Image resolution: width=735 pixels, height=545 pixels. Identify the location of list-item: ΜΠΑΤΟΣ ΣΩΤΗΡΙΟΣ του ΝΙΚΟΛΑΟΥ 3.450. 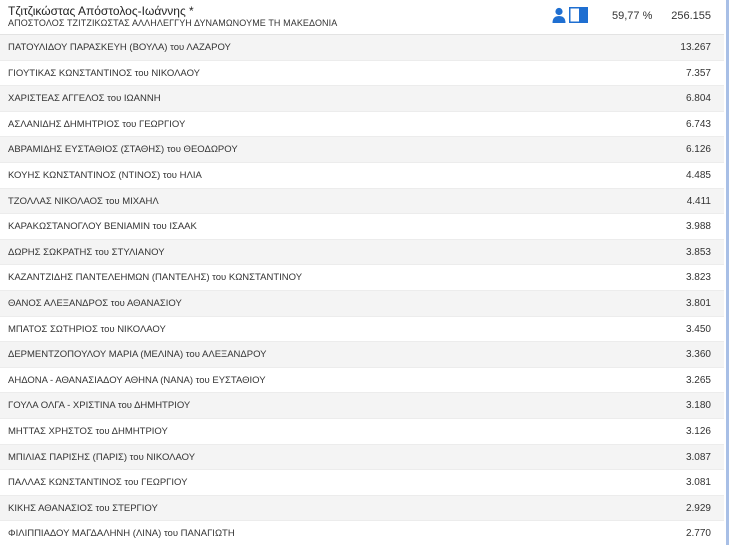
(362, 329).